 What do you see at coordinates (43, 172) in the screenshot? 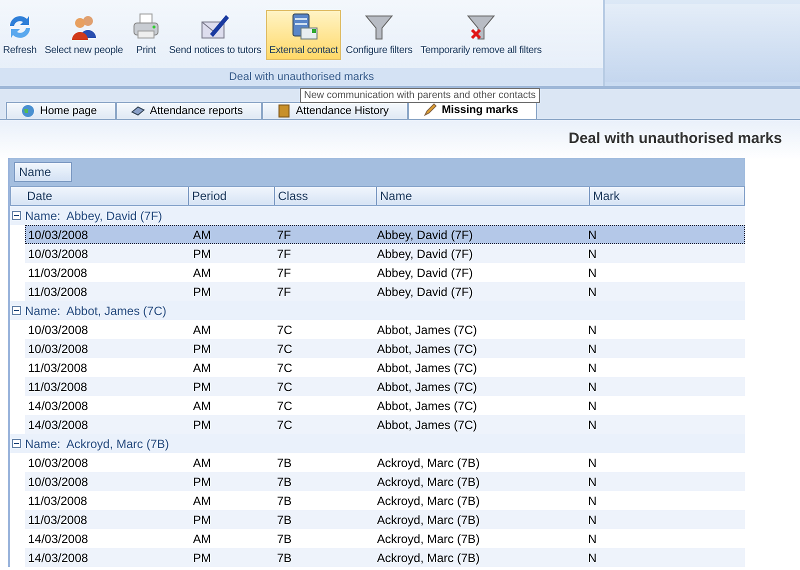
I see `group-by-chip: Name` at bounding box center [43, 172].